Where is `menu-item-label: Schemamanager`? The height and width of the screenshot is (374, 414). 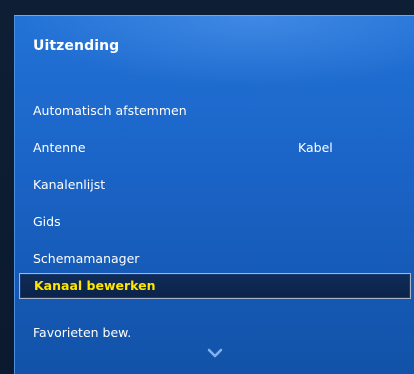 menu-item-label: Schemamanager is located at coordinates (86, 258).